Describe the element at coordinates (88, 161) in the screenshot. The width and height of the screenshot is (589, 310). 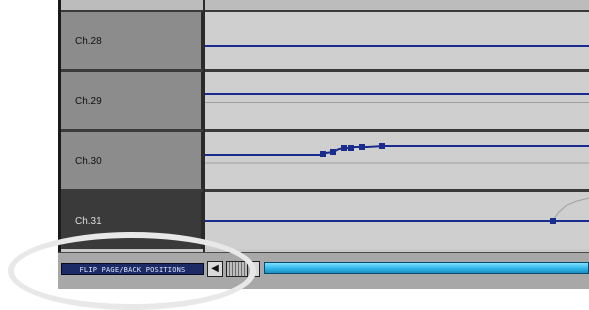
I see `channel-label-text: Ch.30` at that location.